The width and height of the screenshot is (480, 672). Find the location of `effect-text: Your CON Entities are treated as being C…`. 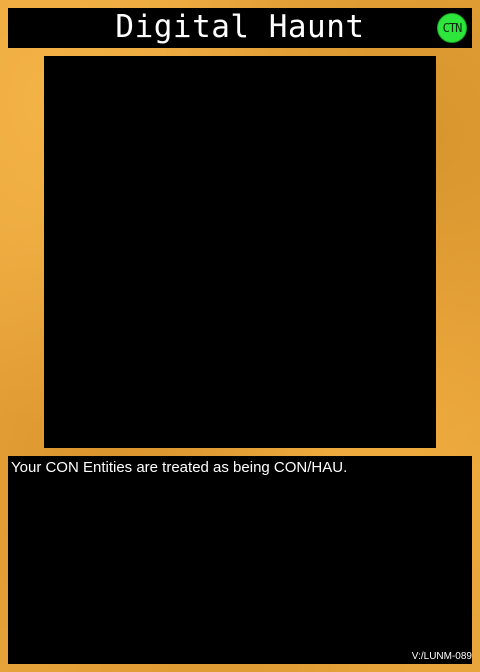

effect-text: Your CON Entities are treated as being C… is located at coordinates (179, 467).